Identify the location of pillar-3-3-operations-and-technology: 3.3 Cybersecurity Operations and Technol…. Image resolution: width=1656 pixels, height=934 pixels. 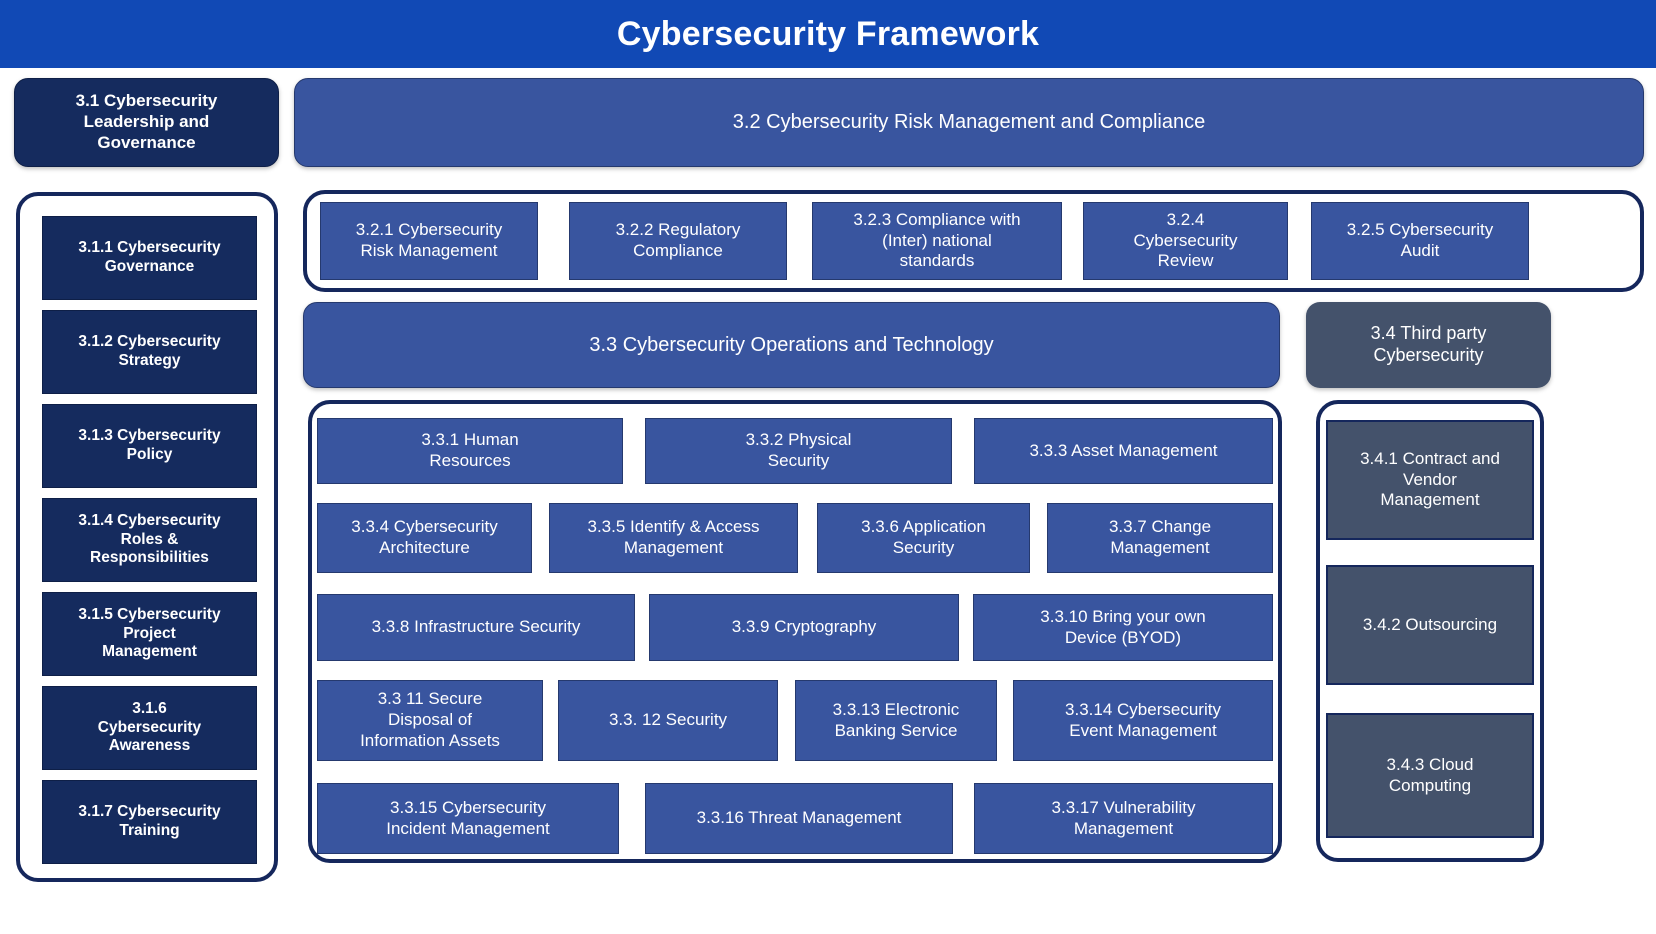
(791, 345).